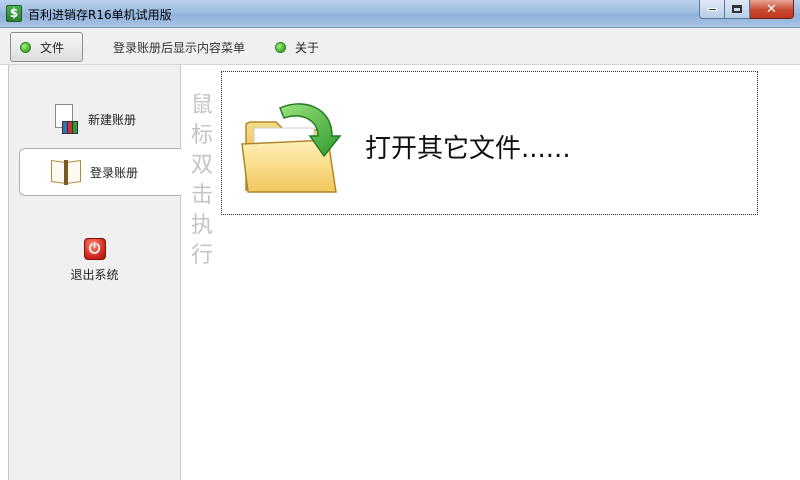 This screenshot has width=800, height=480. Describe the element at coordinates (14, 13) in the screenshot. I see `app-logo-icon: $` at that location.